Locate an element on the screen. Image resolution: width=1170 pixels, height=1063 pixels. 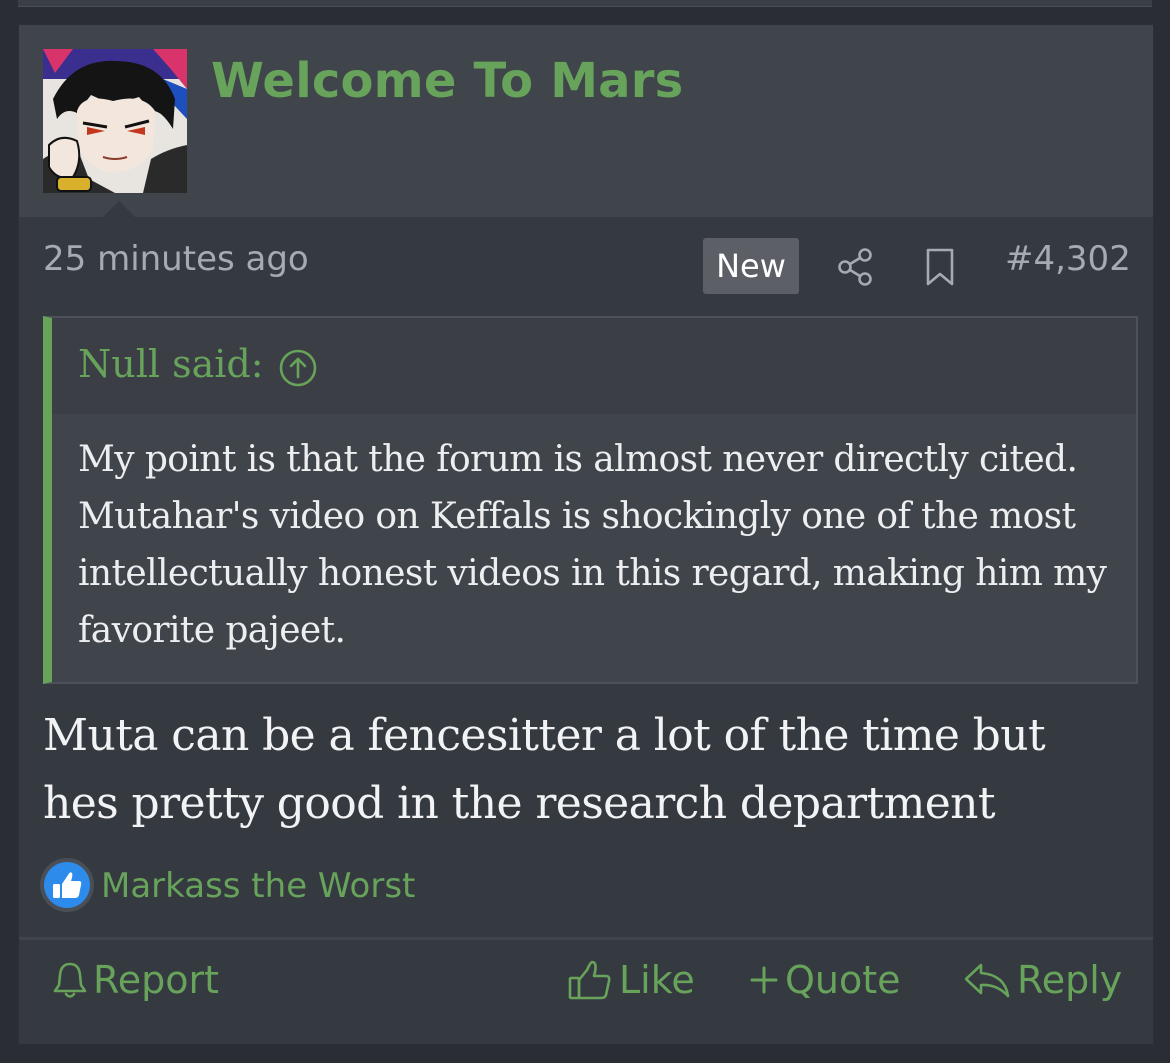
arrow-up-circle-icon is located at coordinates (298, 368).